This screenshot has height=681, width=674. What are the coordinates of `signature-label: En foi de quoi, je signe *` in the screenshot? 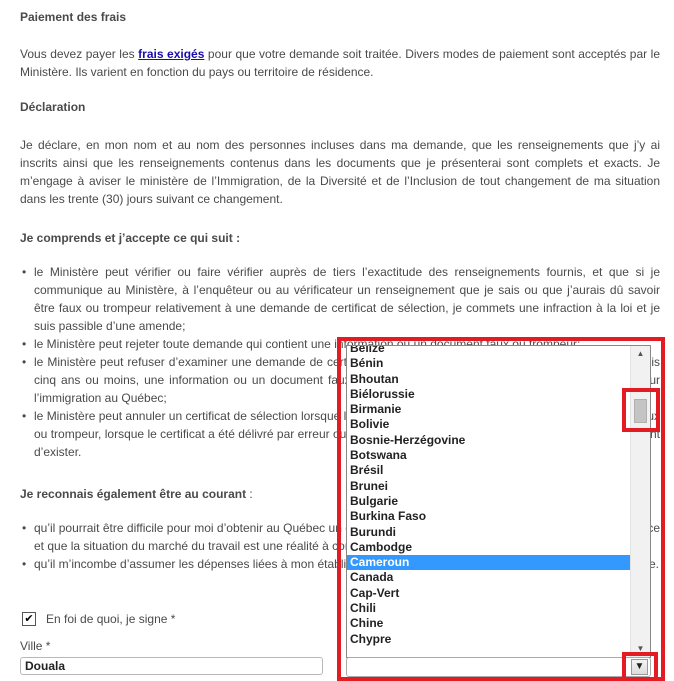 It's located at (110, 619).